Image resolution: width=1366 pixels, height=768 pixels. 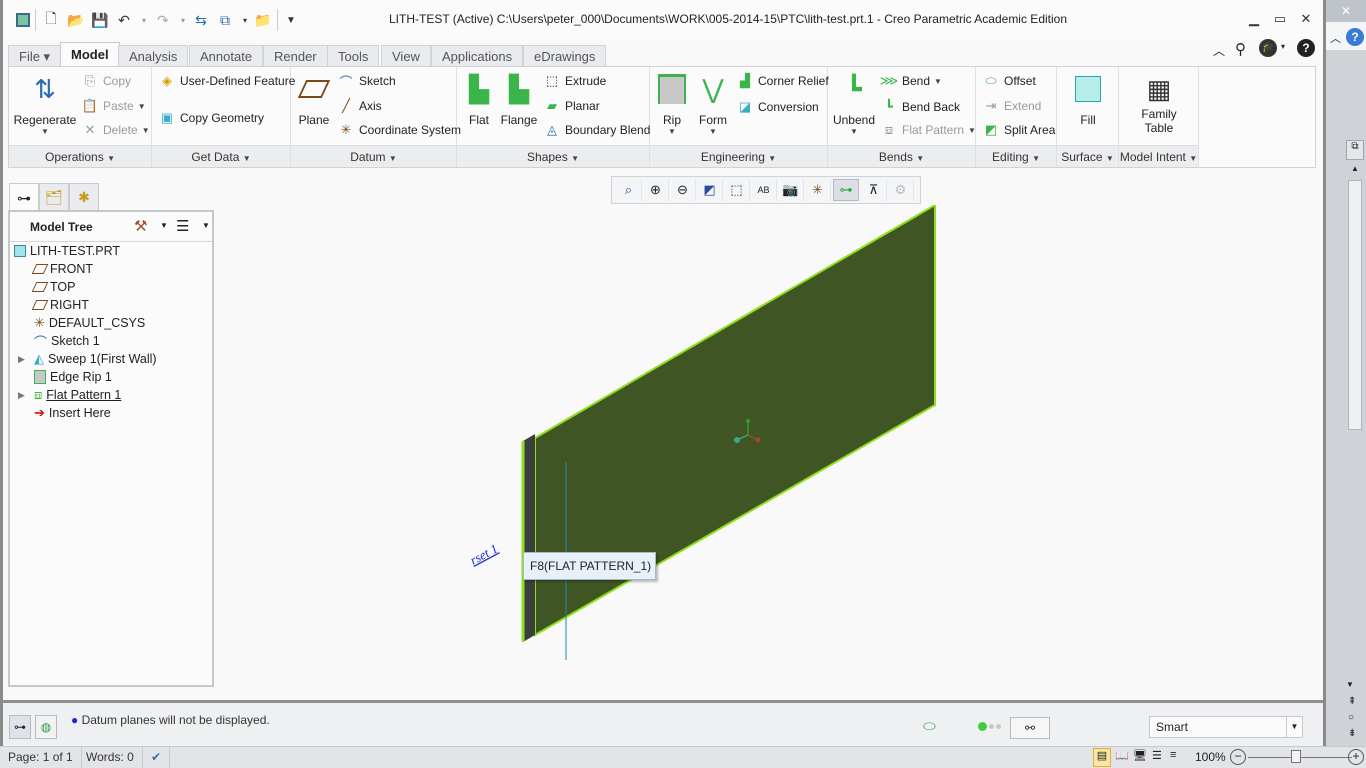 What do you see at coordinates (1240, 49) in the screenshot?
I see `search-icon: ⚲` at bounding box center [1240, 49].